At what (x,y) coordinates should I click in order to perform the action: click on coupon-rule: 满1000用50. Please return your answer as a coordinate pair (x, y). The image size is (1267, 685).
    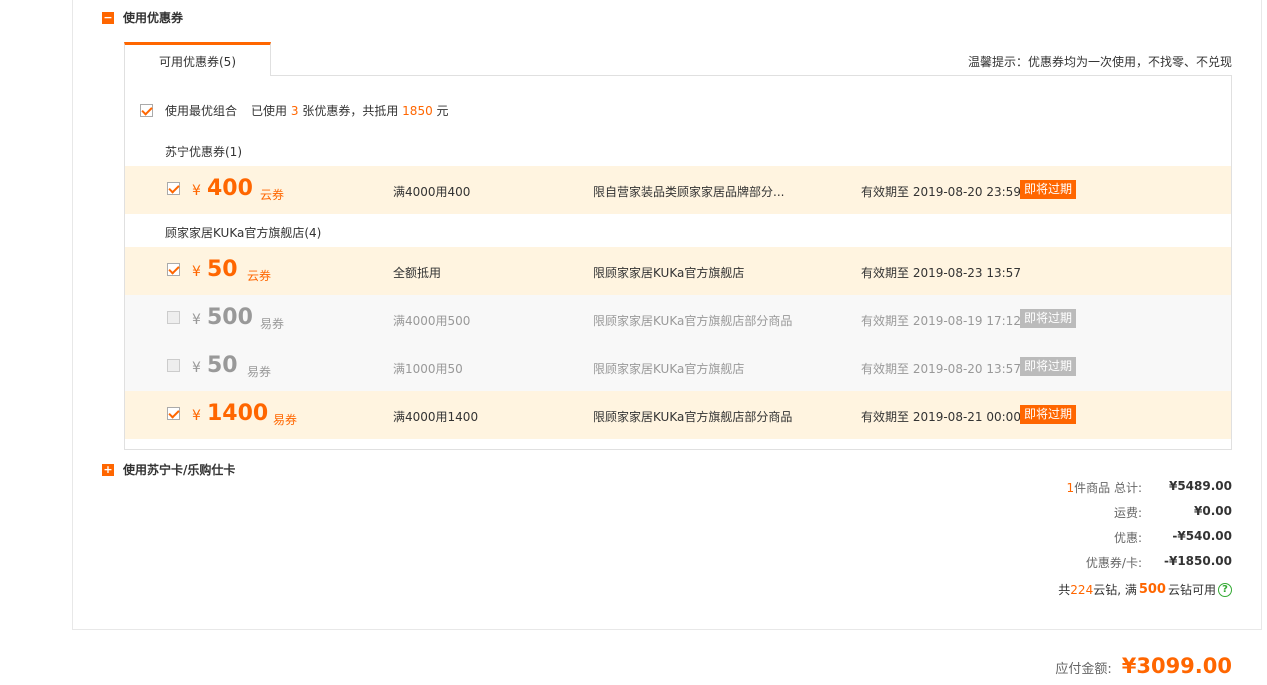
    Looking at the image, I should click on (428, 369).